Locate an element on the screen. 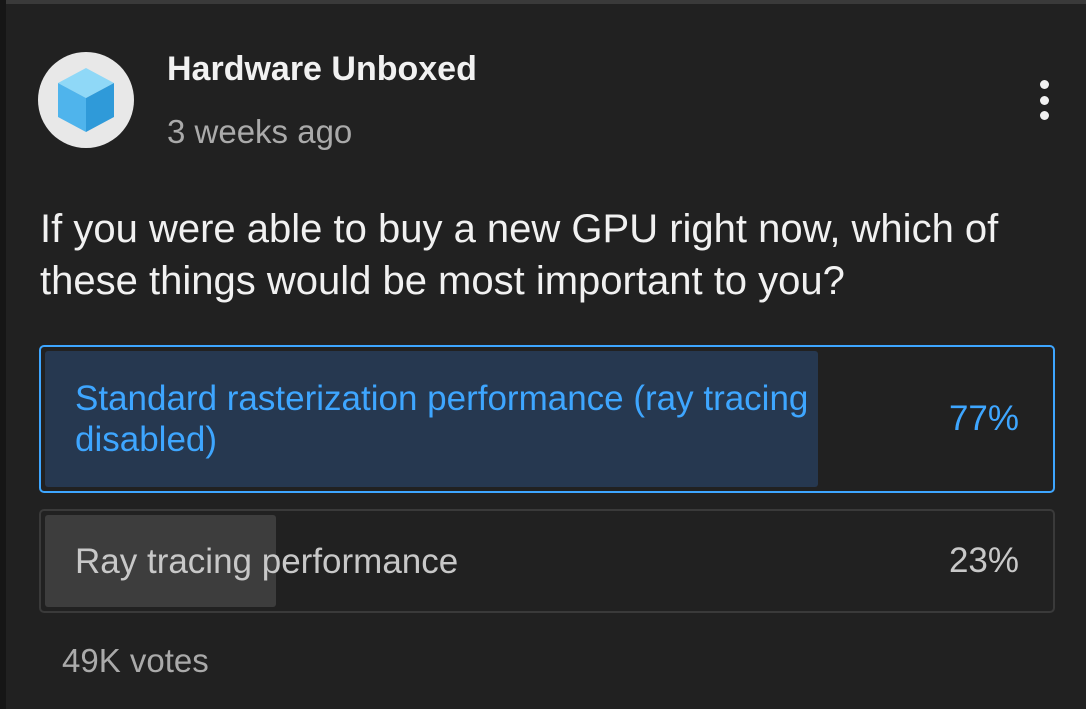  vote-count: 49K votes is located at coordinates (135, 660).